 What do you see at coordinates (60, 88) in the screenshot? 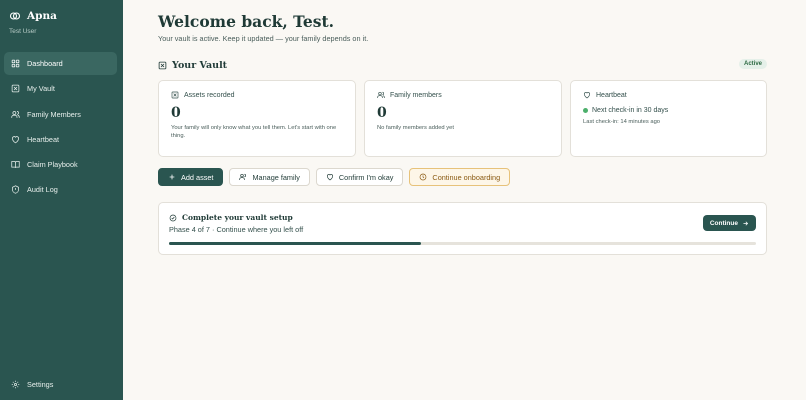
I see `sidebar-item-my-vault: My Vault` at bounding box center [60, 88].